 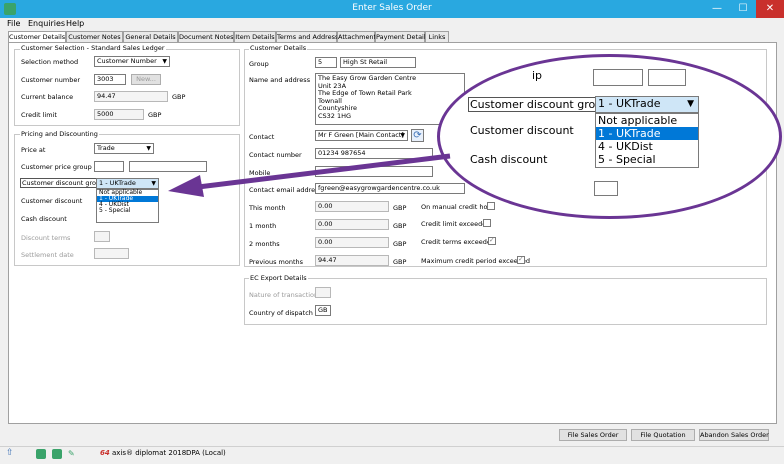 What do you see at coordinates (734, 435) in the screenshot?
I see `abandon-sales-order-button: Abandon Sales Order` at bounding box center [734, 435].